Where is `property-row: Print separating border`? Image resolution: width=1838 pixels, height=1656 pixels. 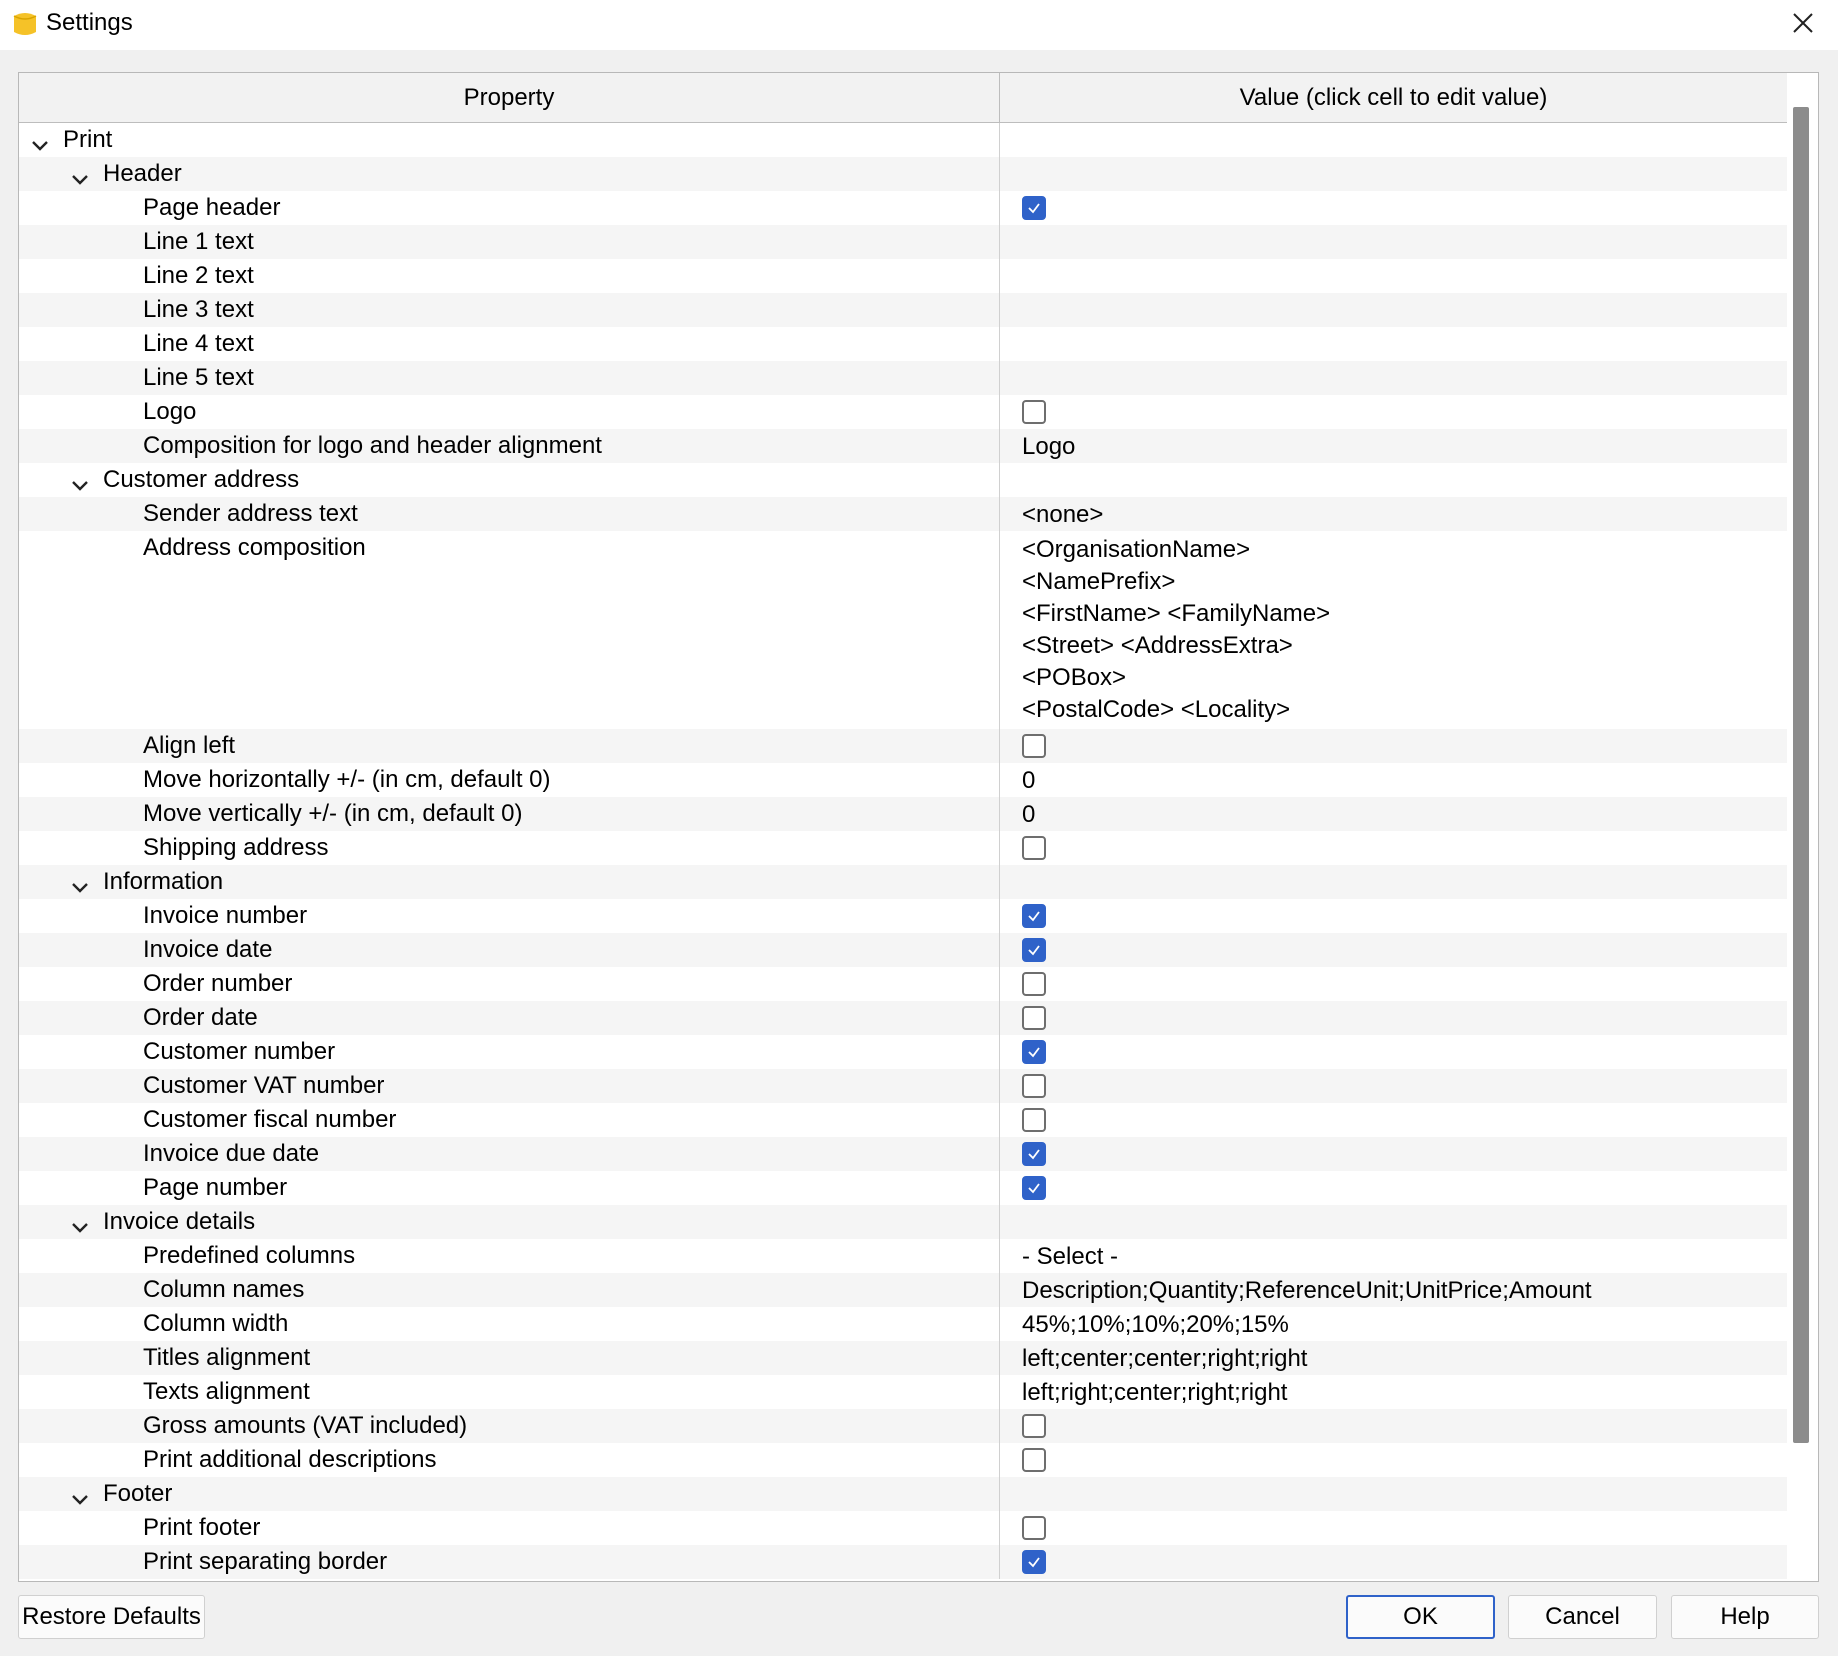 property-row: Print separating border is located at coordinates (903, 1562).